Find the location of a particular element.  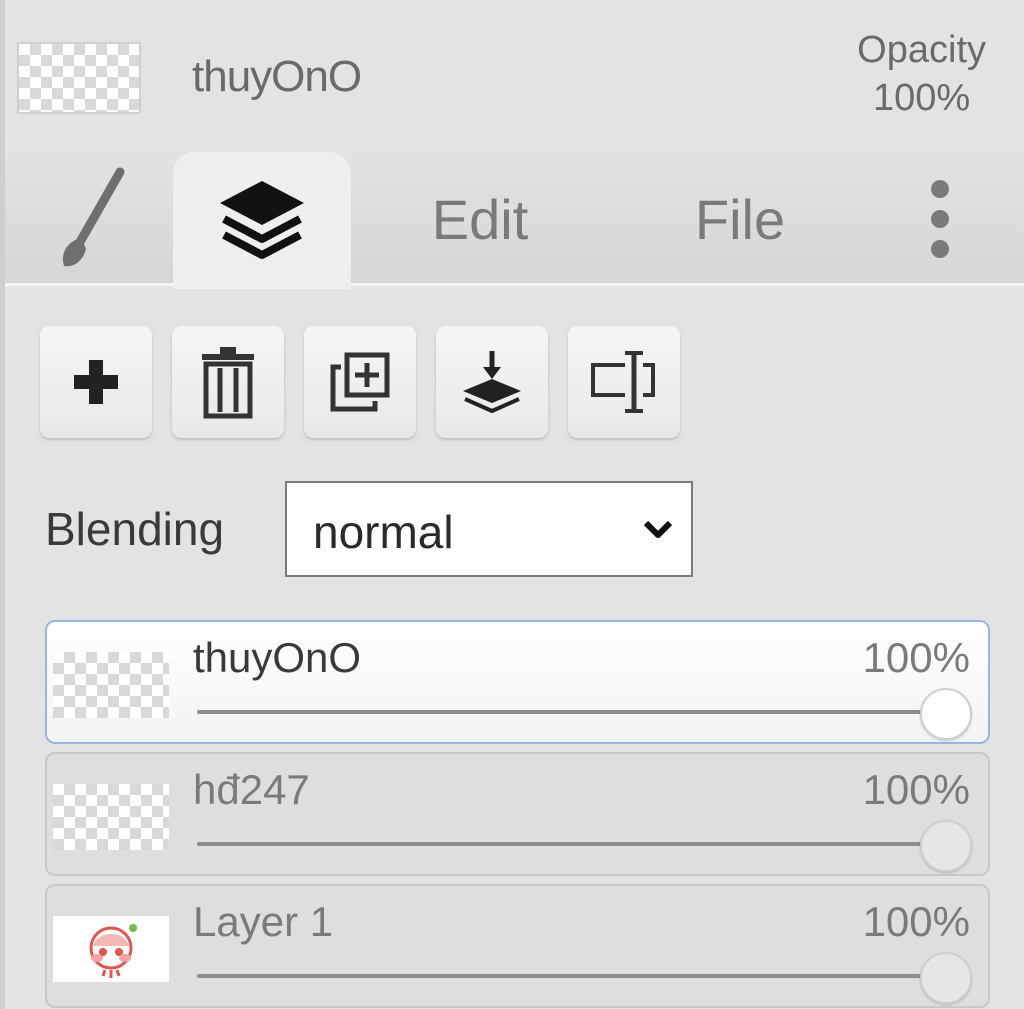

tab-file: File is located at coordinates (740, 219).